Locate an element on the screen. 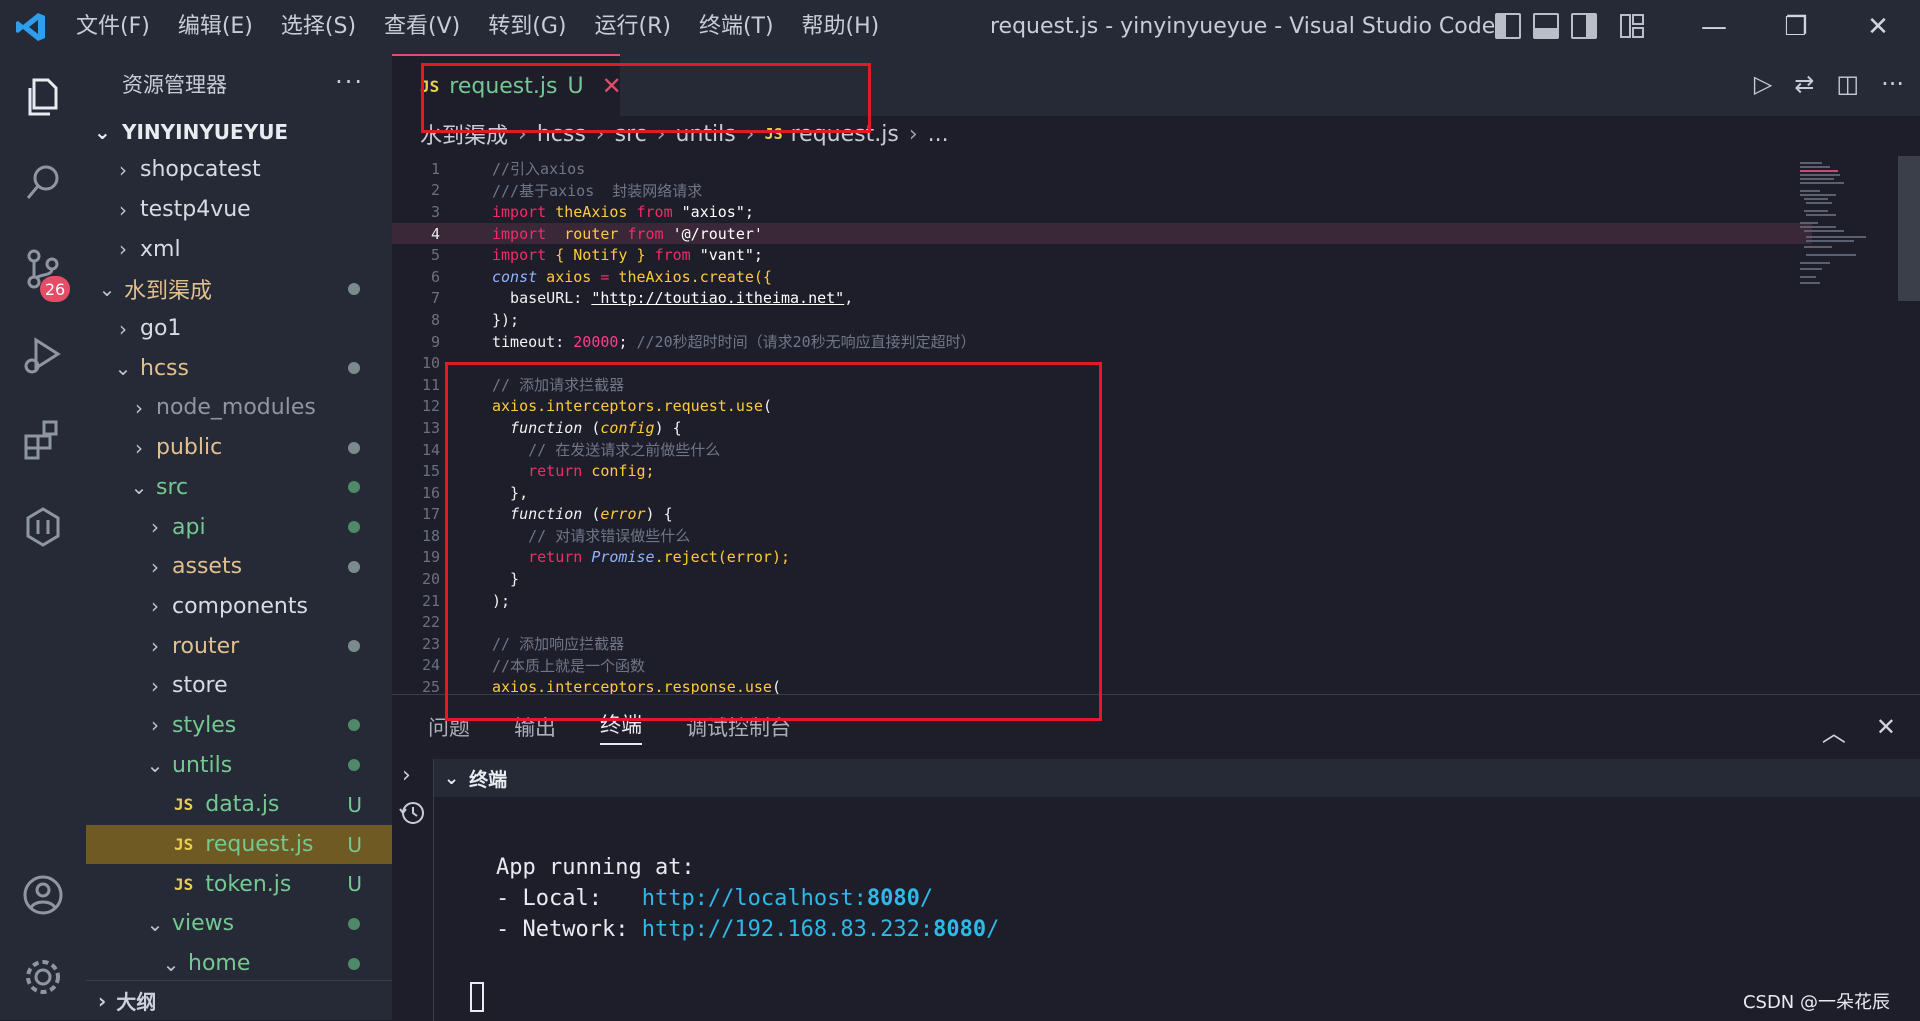 Image resolution: width=1920 pixels, height=1021 pixels. tree-item-views: ⌄views is located at coordinates (239, 924).